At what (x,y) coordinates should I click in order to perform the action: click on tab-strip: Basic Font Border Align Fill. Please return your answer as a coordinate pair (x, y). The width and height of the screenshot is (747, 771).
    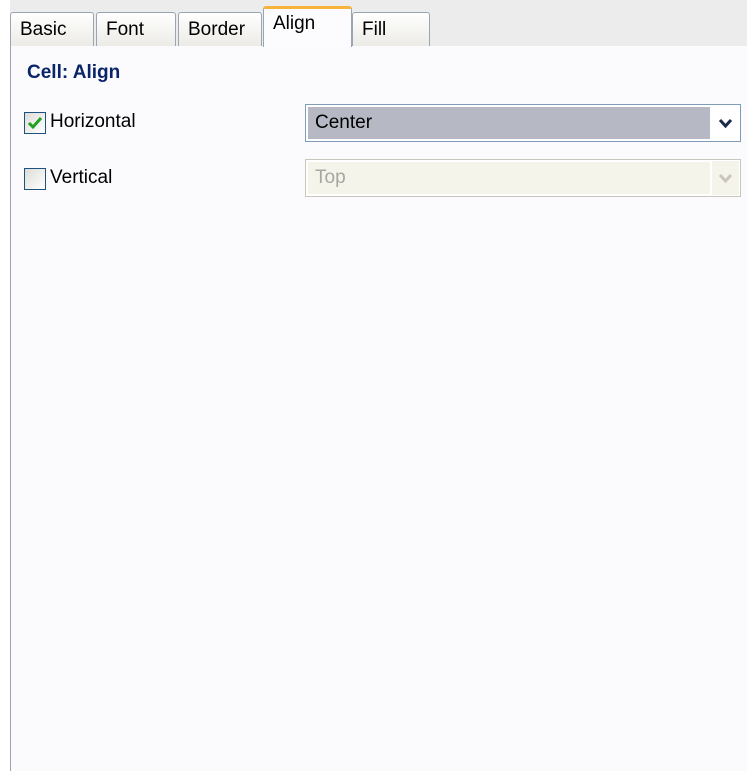
    Looking at the image, I should click on (378, 23).